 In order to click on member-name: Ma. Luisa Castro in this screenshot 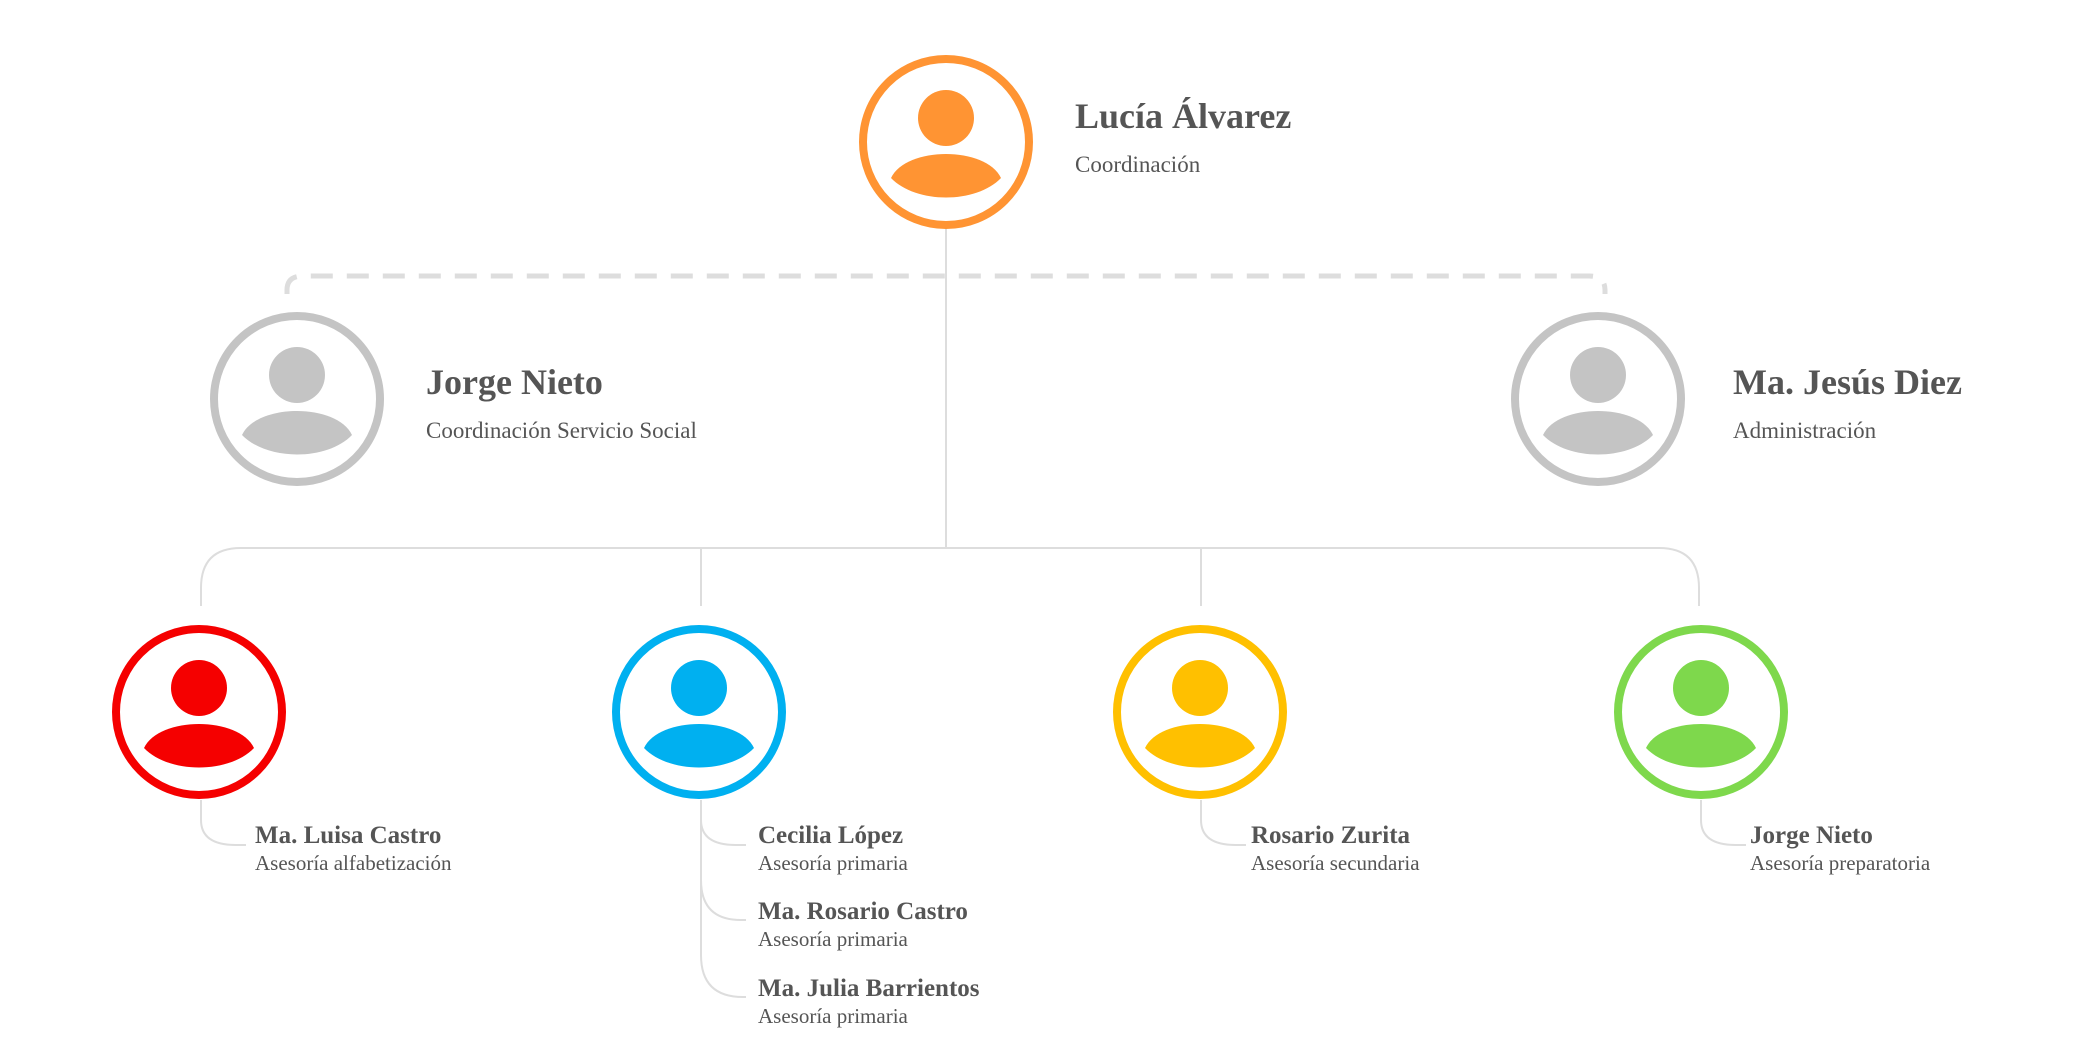, I will do `click(348, 835)`.